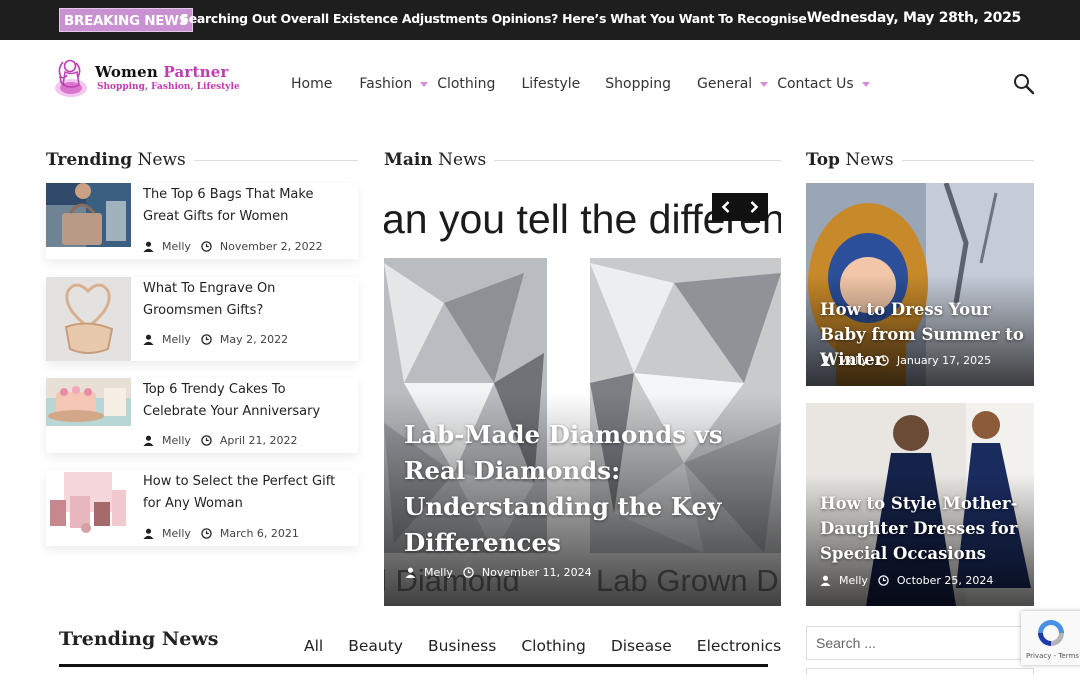 This screenshot has width=1080, height=675. What do you see at coordinates (1050, 638) in the screenshot?
I see `recaptcha-badge: Privacy - Terms` at bounding box center [1050, 638].